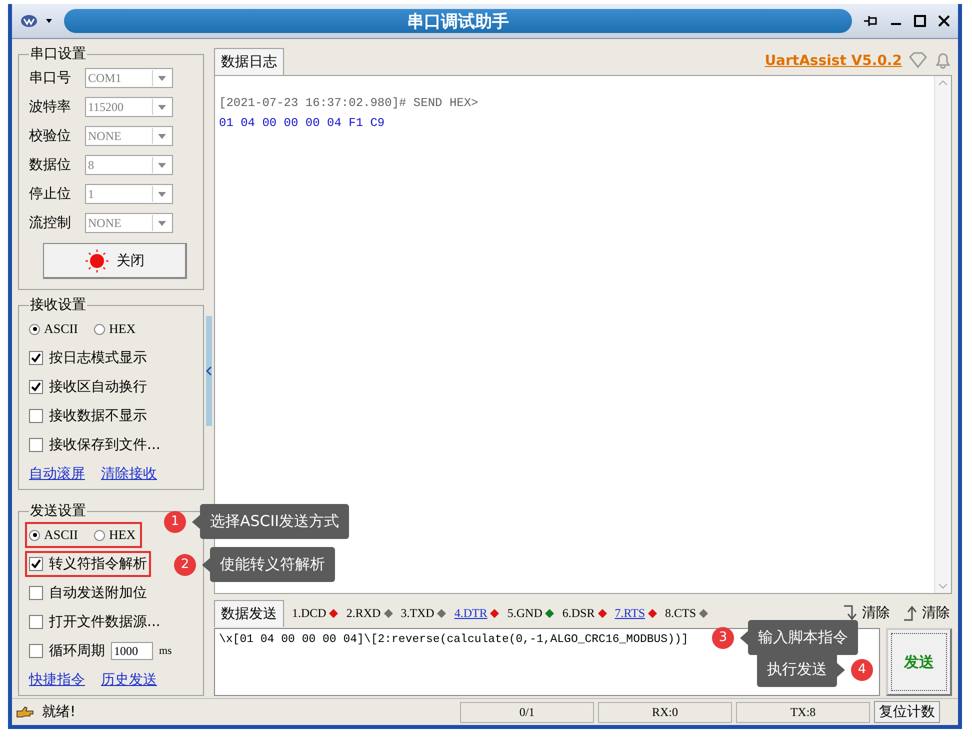 The width and height of the screenshot is (972, 737). I want to click on field-label: 波特率, so click(50, 107).